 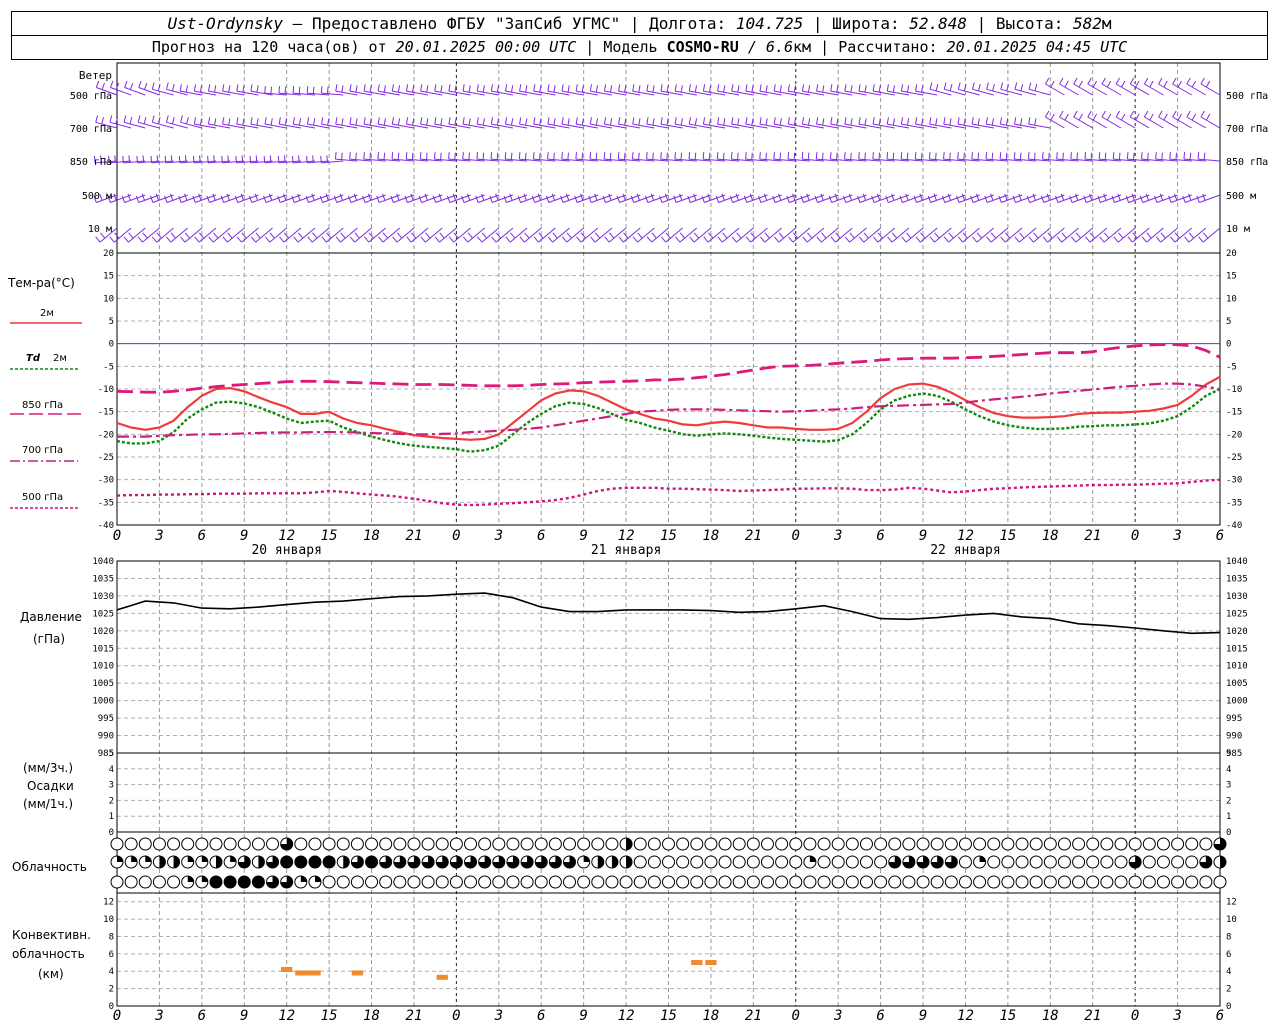 I want to click on legend-t850-label: 850 гПа, so click(x=42, y=405).